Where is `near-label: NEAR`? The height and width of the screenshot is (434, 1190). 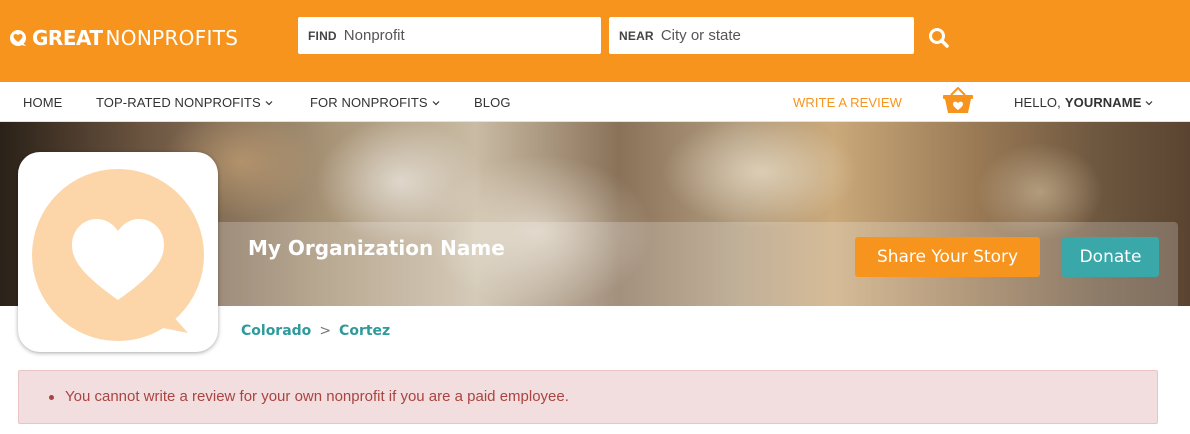 near-label: NEAR is located at coordinates (636, 35).